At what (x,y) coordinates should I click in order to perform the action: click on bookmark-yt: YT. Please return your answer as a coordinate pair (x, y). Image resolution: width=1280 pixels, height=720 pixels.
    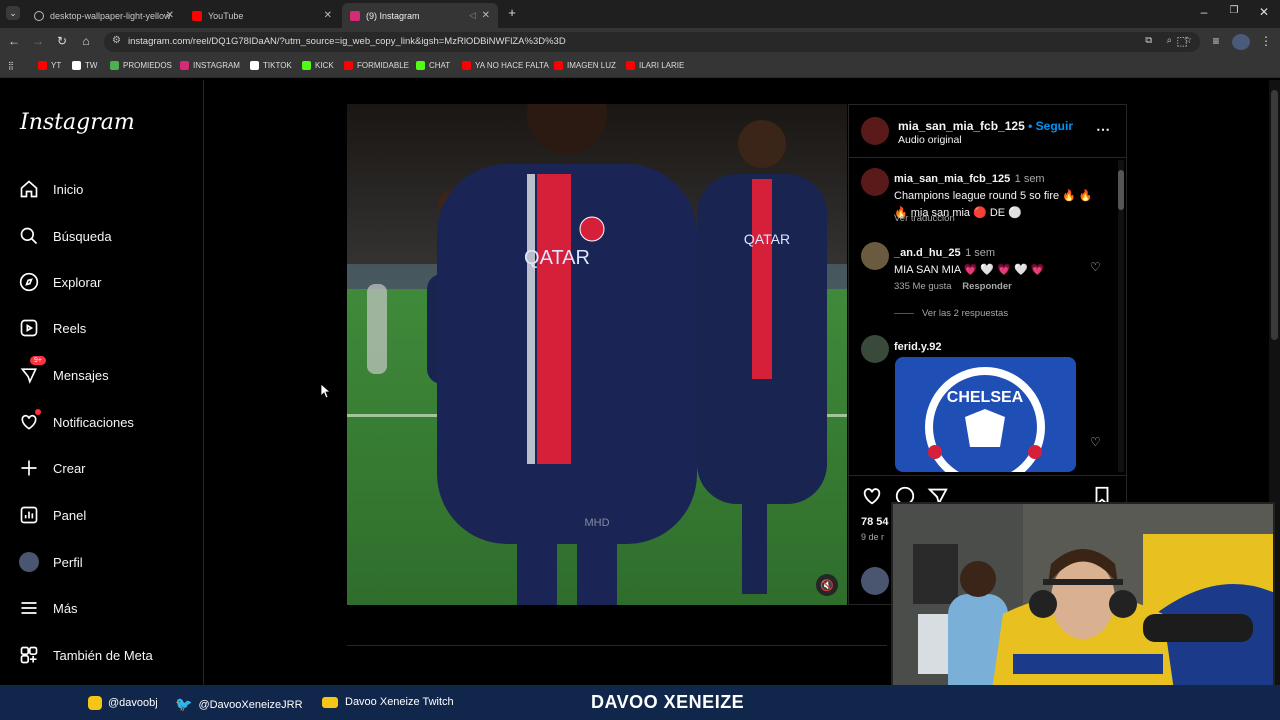
    Looking at the image, I should click on (49, 65).